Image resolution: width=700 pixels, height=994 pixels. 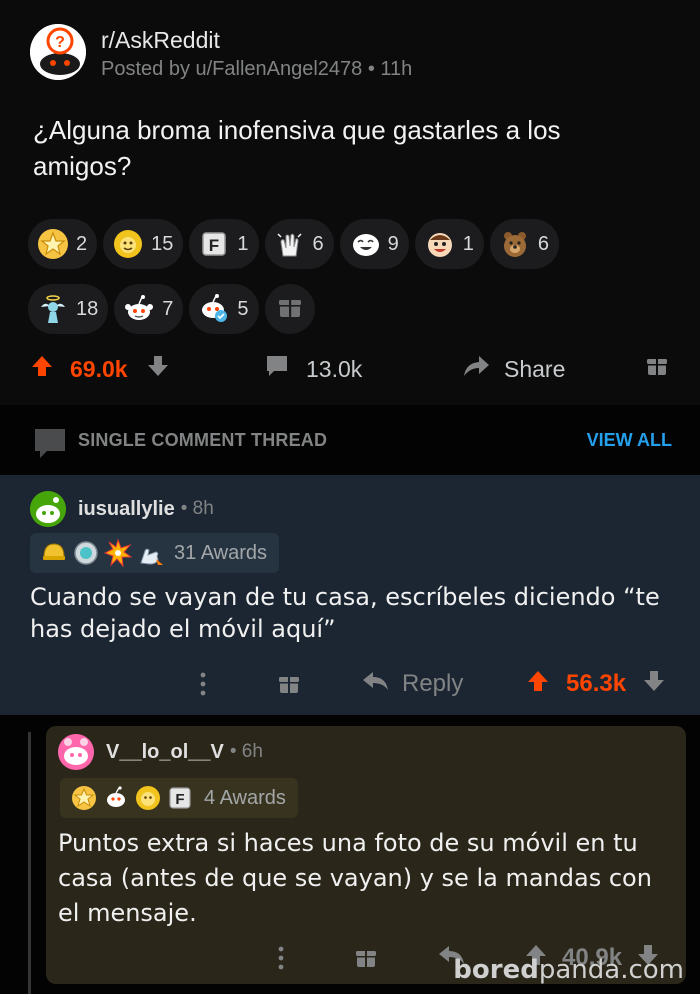 I want to click on award-chip: 2, so click(x=63, y=244).